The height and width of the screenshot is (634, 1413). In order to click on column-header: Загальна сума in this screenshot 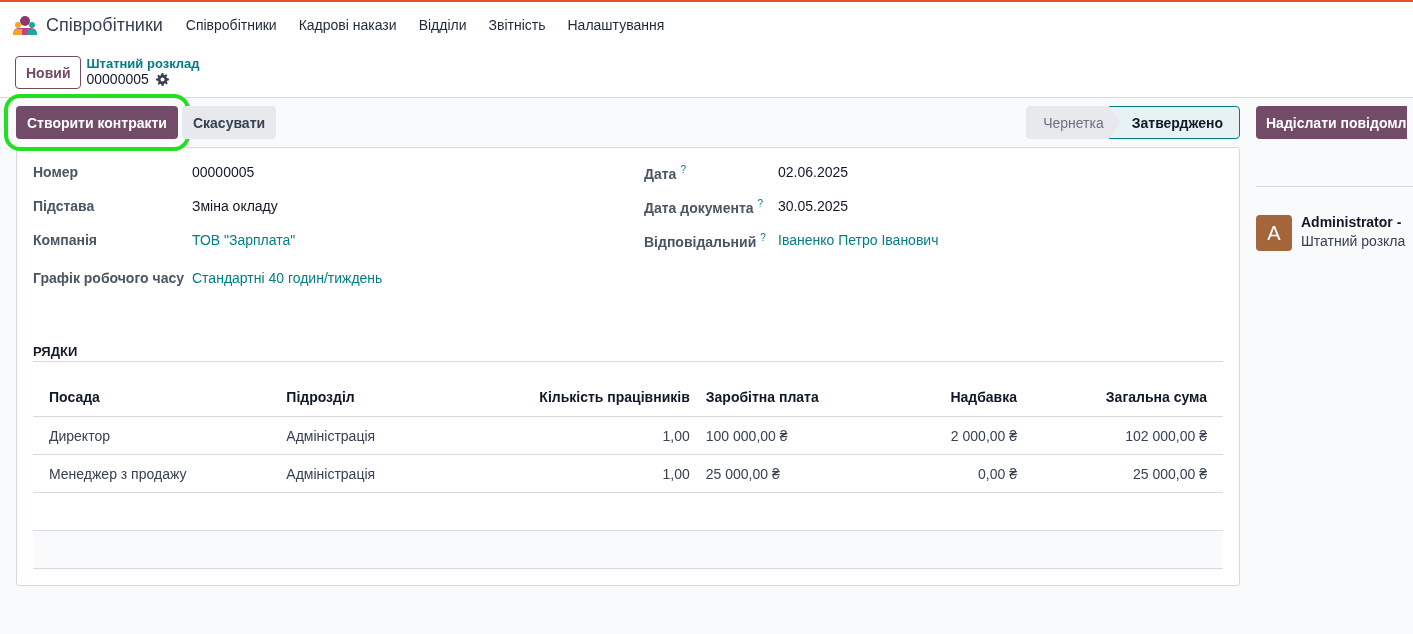, I will do `click(1120, 397)`.